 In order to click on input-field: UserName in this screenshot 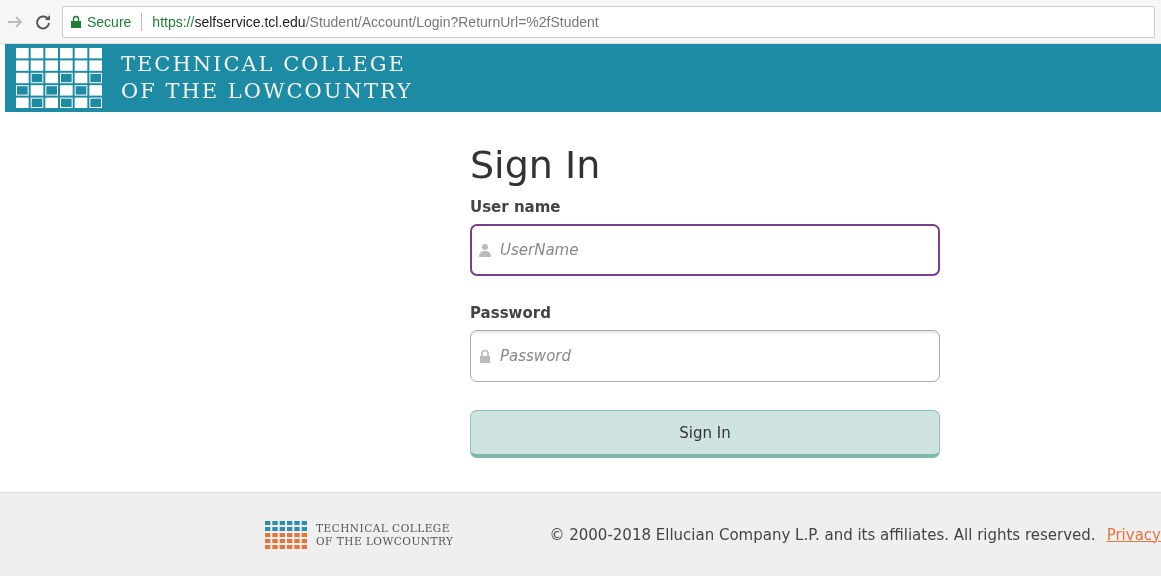, I will do `click(705, 250)`.